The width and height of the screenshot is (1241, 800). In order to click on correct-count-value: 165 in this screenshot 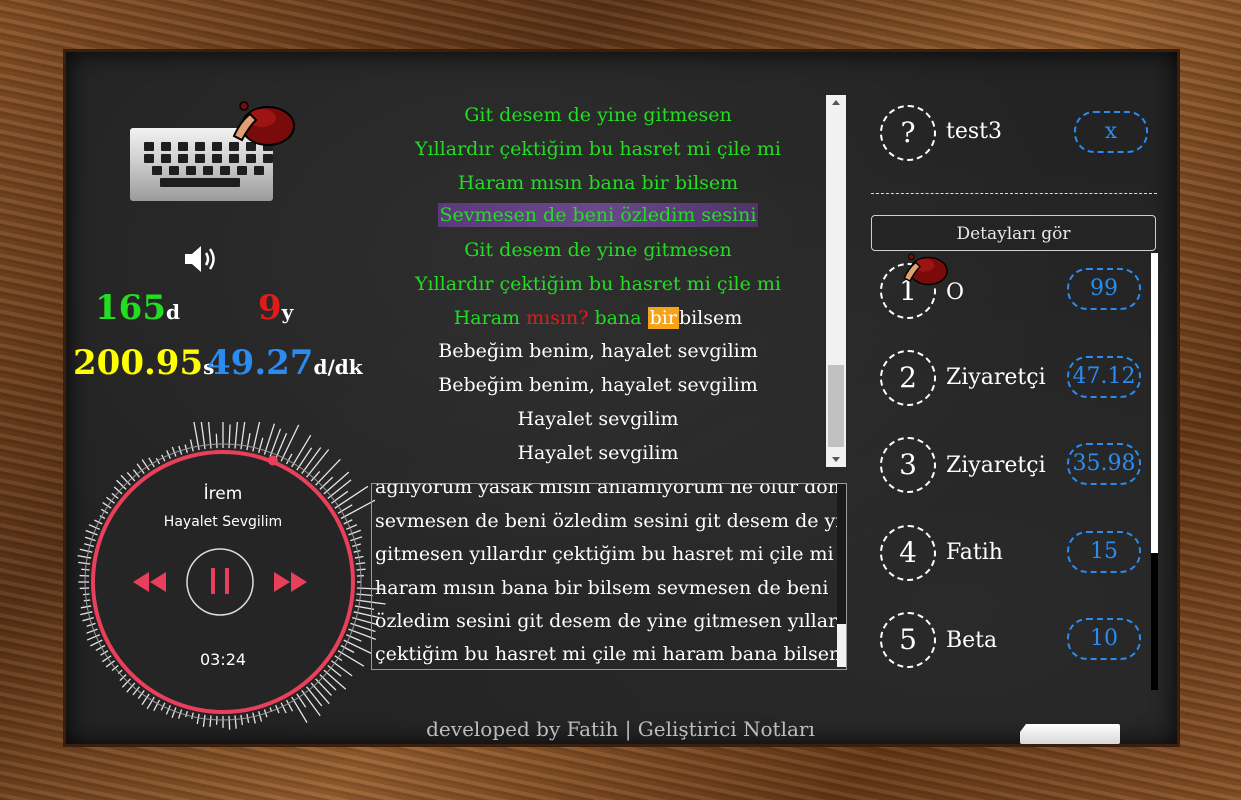, I will do `click(130, 308)`.